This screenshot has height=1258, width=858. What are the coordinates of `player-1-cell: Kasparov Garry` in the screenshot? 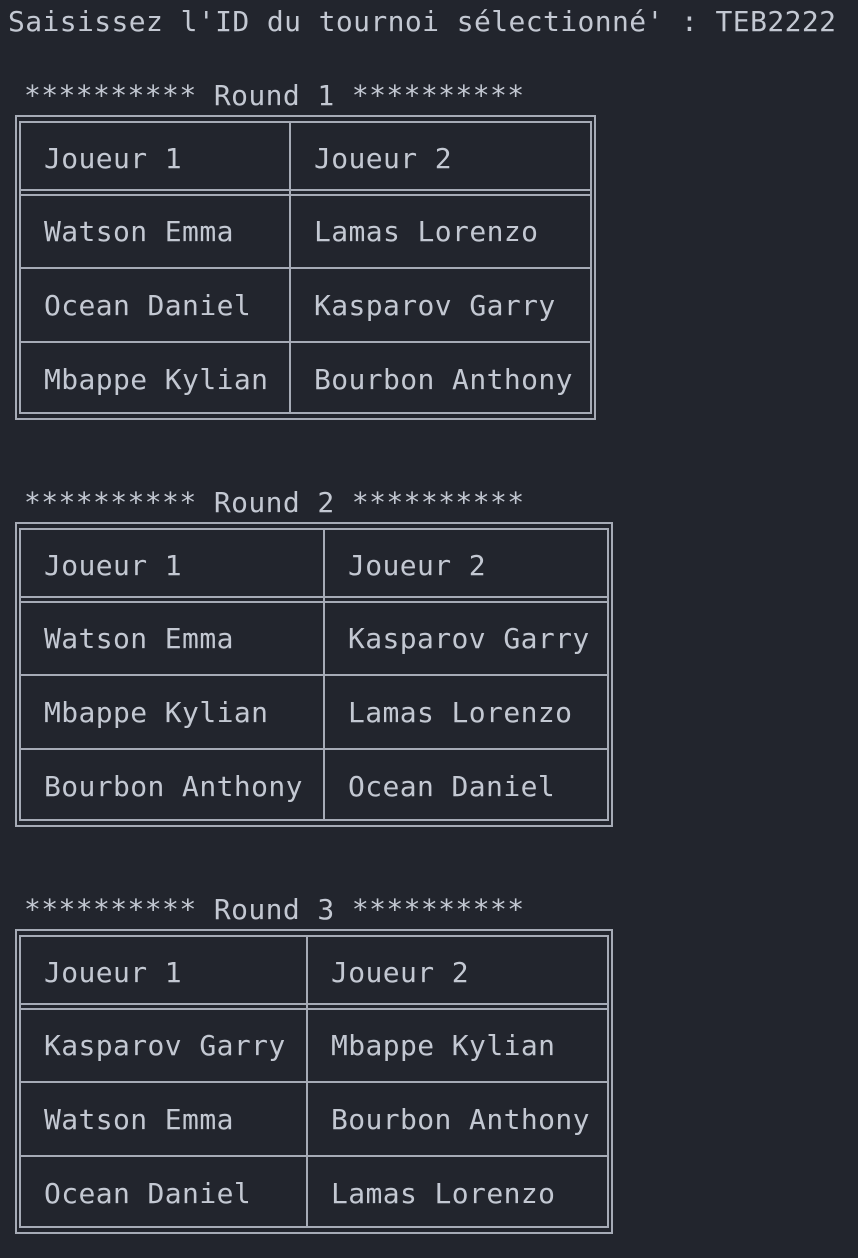 It's located at (165, 1045).